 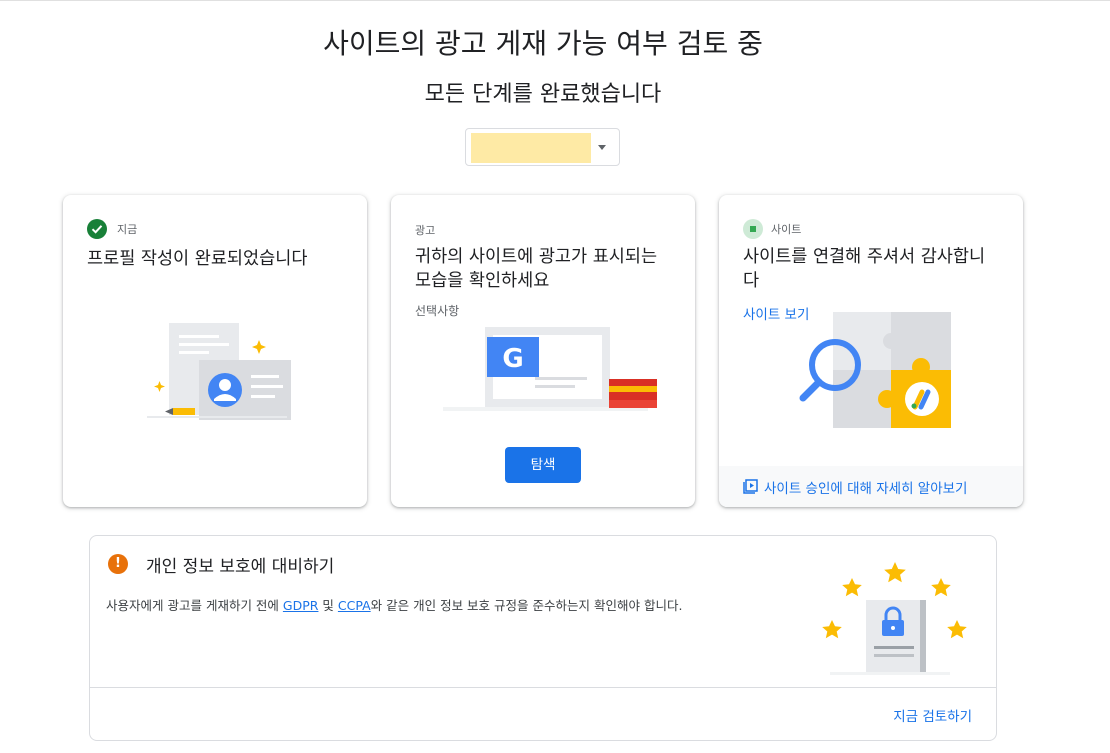 I want to click on privacy-text-mid: 및, so click(x=328, y=605).